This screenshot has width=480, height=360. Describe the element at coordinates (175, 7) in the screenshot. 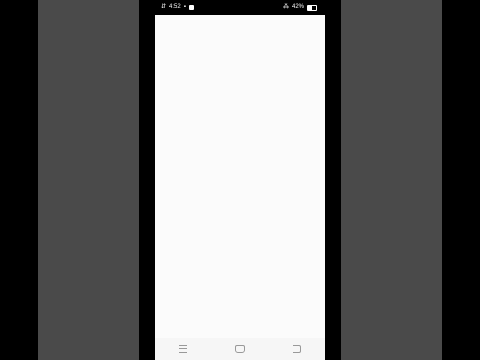

I see `status-time: 4:52` at that location.